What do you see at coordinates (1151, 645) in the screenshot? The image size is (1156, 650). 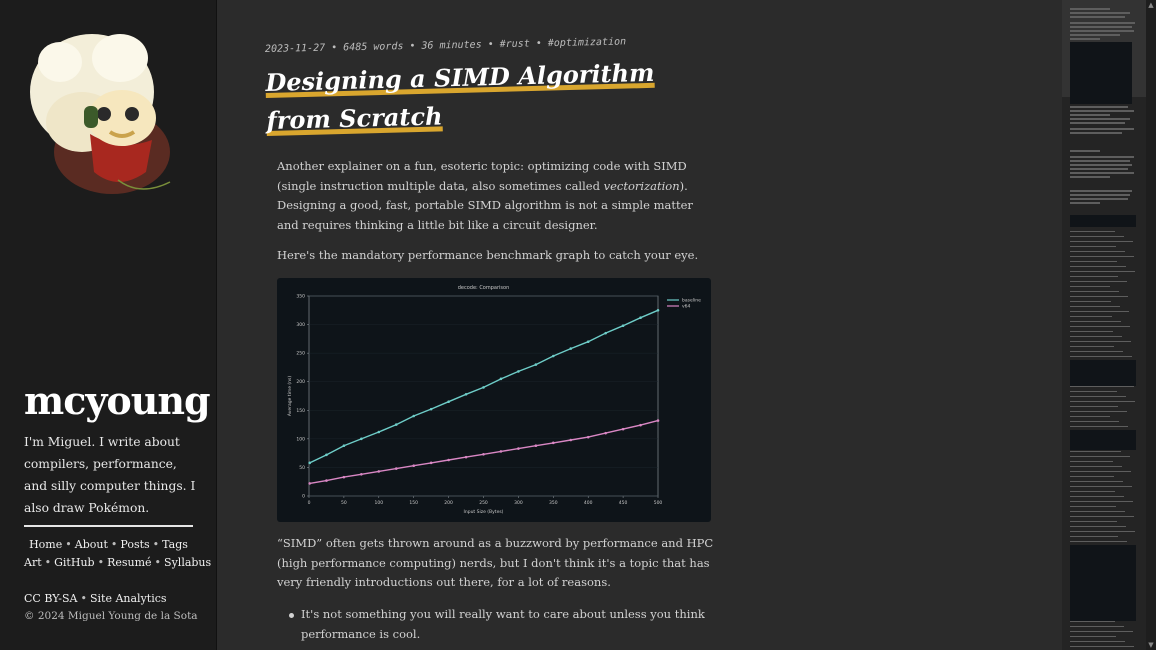 I see `scroll-down-icon: ▼` at bounding box center [1151, 645].